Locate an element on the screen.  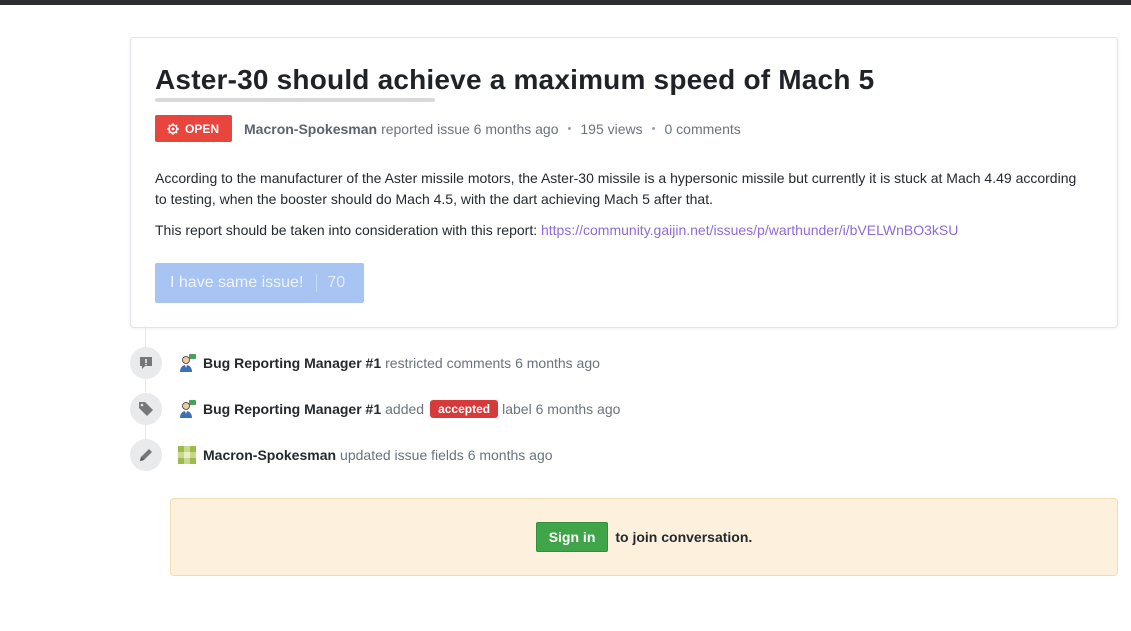
same-issue-count: 70 is located at coordinates (336, 282).